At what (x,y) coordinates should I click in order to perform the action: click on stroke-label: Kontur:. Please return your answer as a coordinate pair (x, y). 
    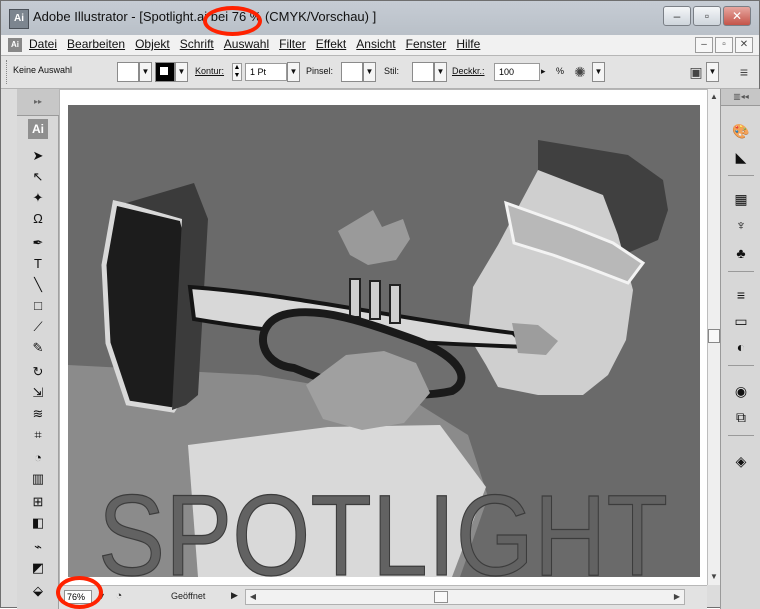
    Looking at the image, I should click on (210, 71).